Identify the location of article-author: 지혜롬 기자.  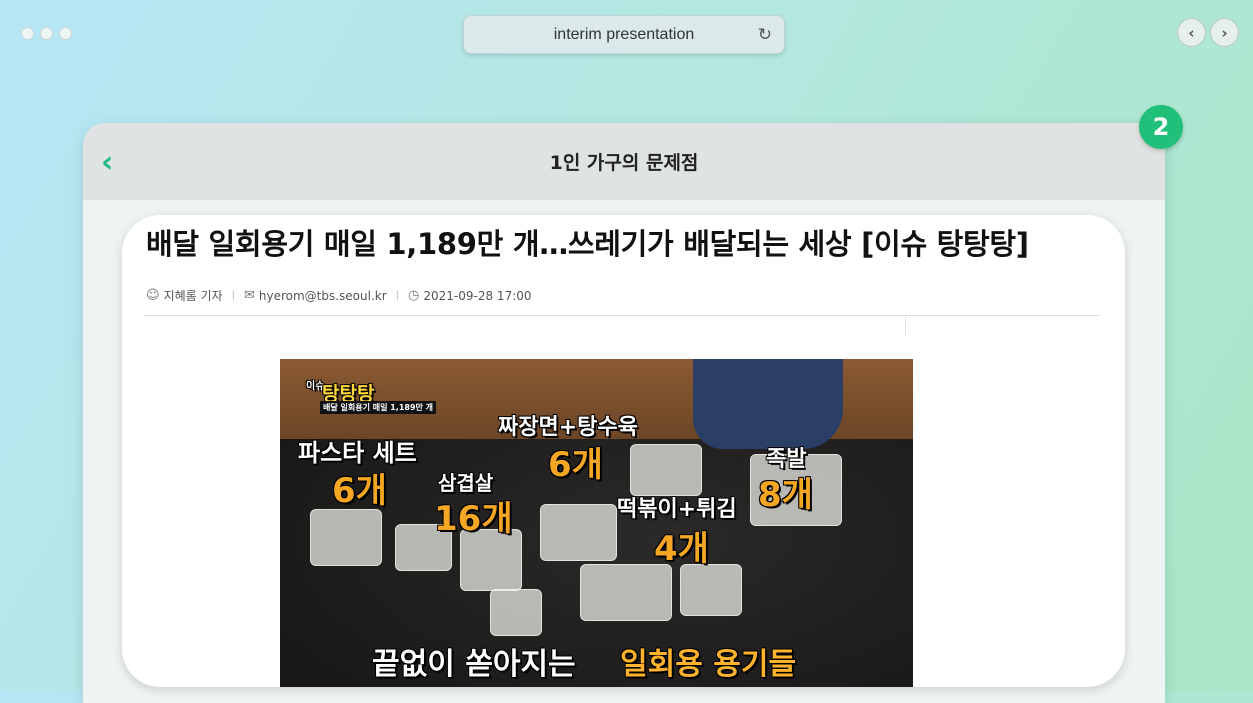
(193, 296).